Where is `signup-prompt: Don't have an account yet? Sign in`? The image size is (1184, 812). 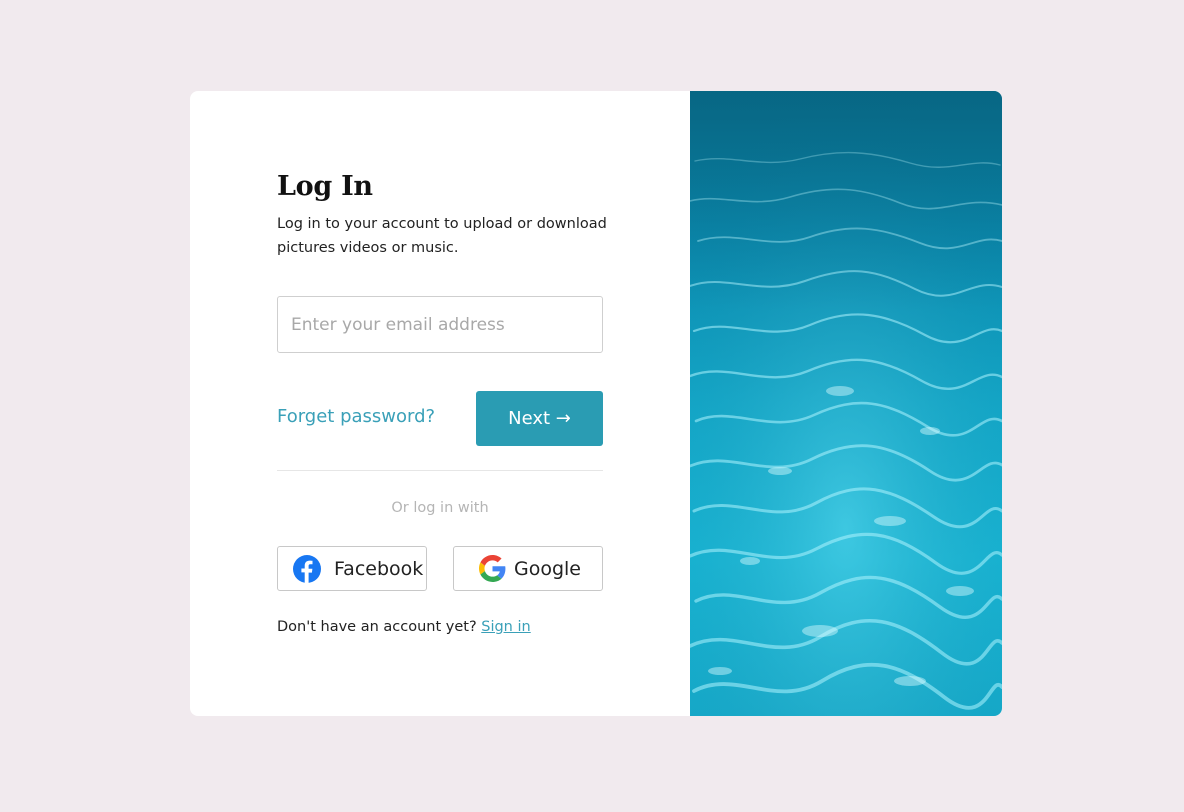 signup-prompt: Don't have an account yet? Sign in is located at coordinates (404, 627).